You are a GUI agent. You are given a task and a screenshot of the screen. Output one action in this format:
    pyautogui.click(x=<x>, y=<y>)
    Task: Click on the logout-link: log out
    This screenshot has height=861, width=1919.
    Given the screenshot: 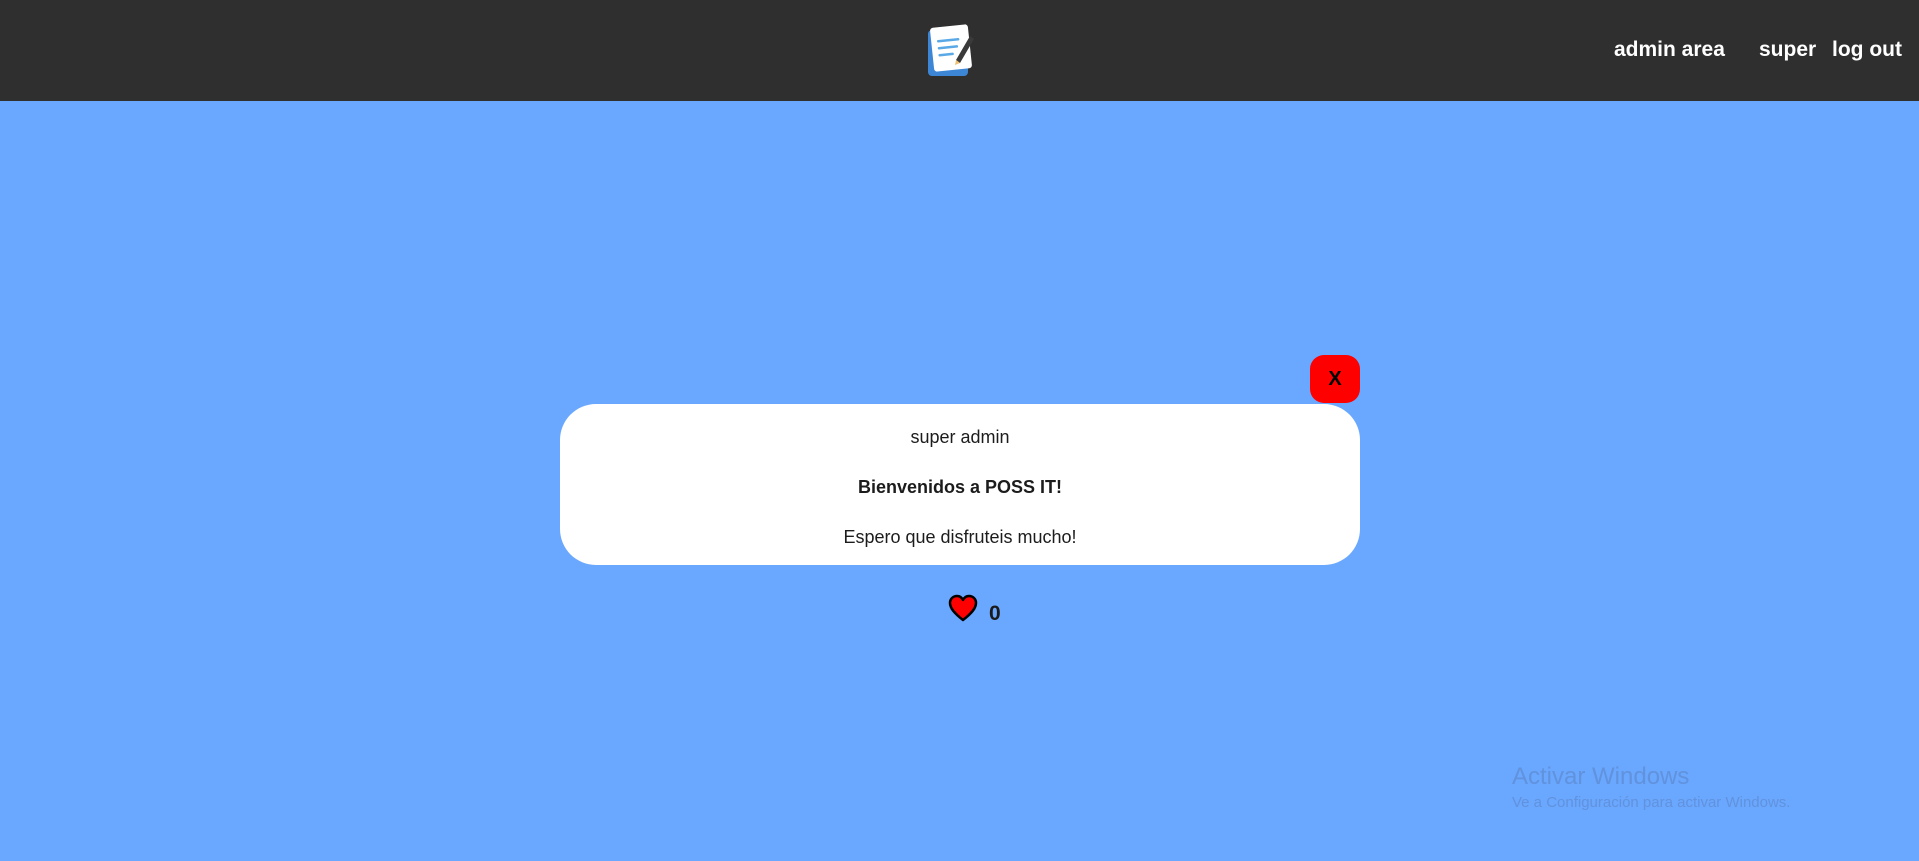 What is the action you would take?
    pyautogui.click(x=1867, y=50)
    